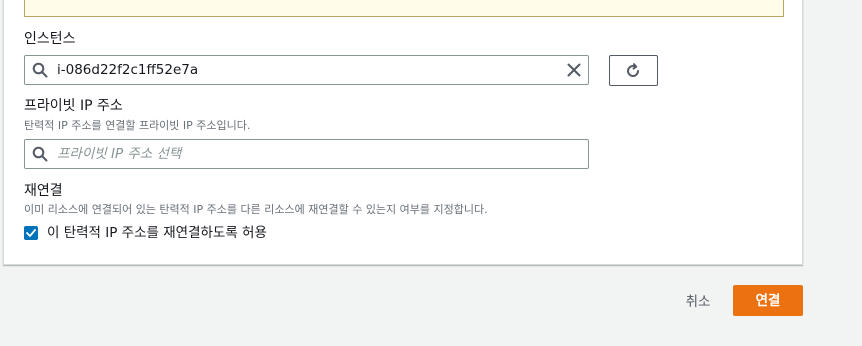  What do you see at coordinates (43, 191) in the screenshot?
I see `reassociation-label: 재연결` at bounding box center [43, 191].